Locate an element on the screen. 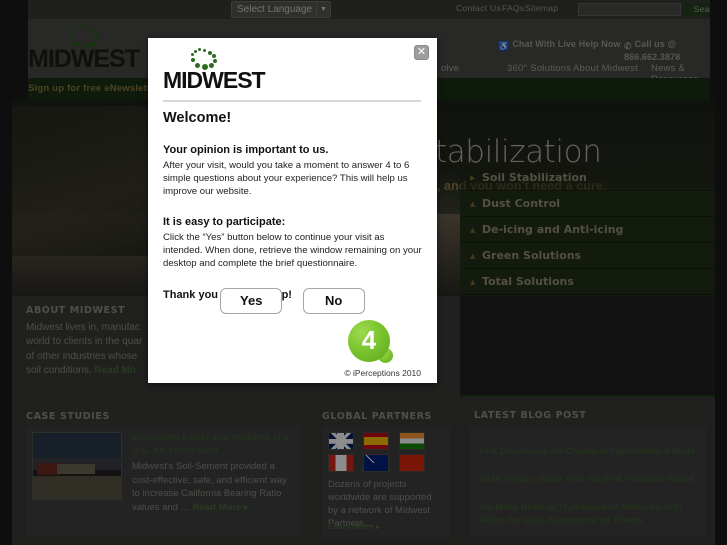 This screenshot has width=727, height=545. close-glyph: ✕ is located at coordinates (421, 52).